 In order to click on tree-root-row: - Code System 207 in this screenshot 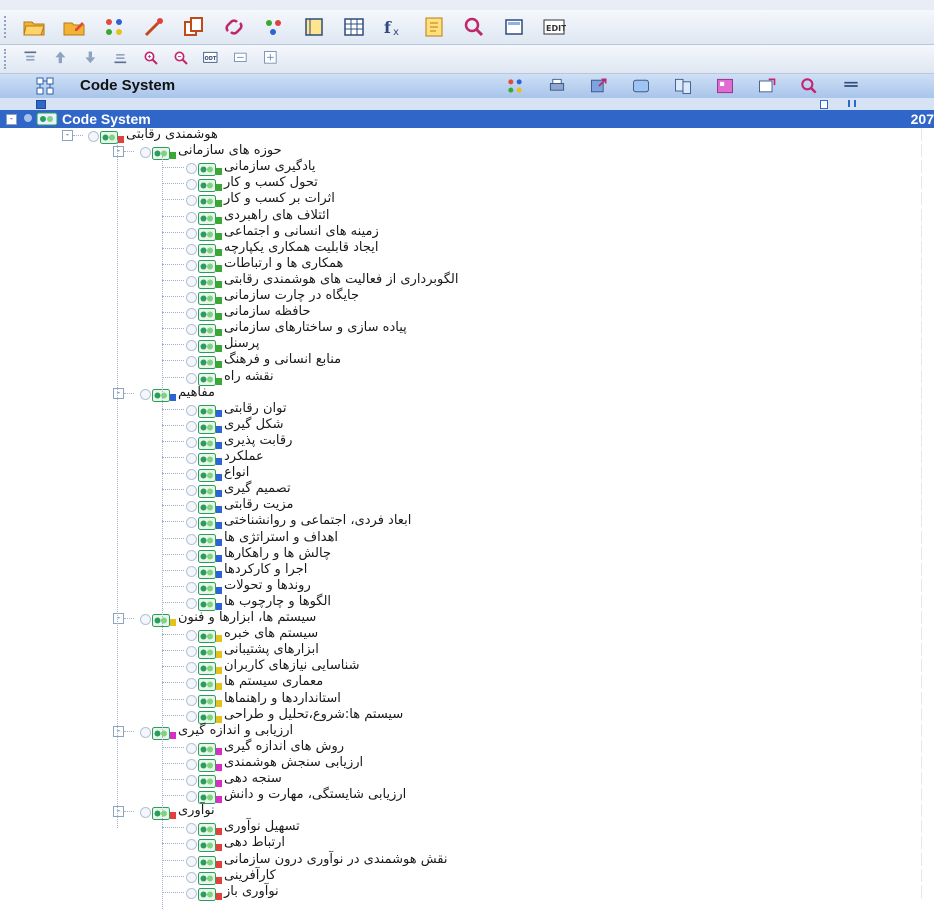, I will do `click(467, 119)`.